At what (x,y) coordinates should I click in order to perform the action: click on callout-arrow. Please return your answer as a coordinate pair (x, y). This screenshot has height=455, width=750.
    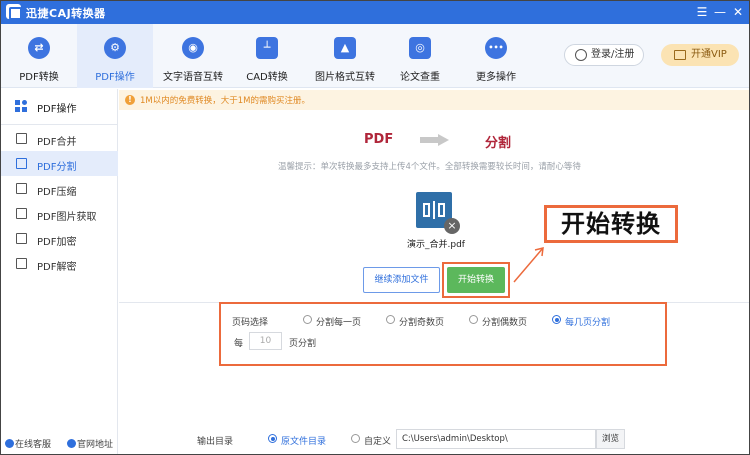
    Looking at the image, I should click on (528, 265).